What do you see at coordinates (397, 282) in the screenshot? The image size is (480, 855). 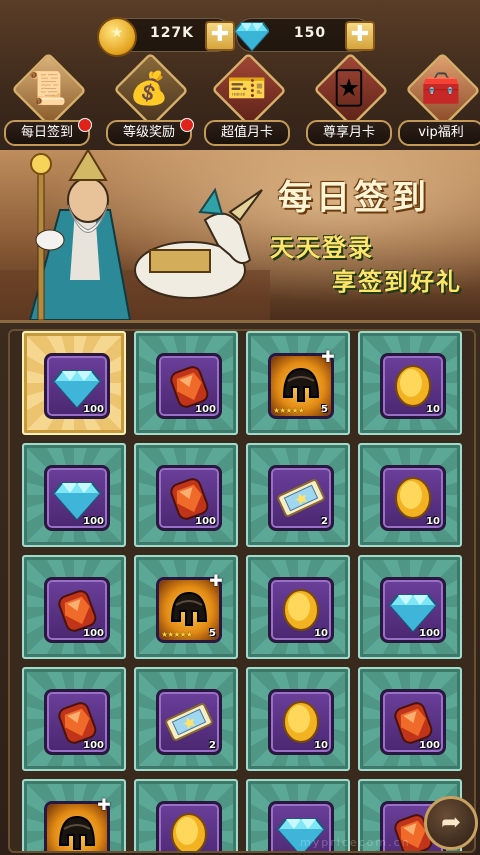 I see `banner-subtitle-2: 享签到好礼` at bounding box center [397, 282].